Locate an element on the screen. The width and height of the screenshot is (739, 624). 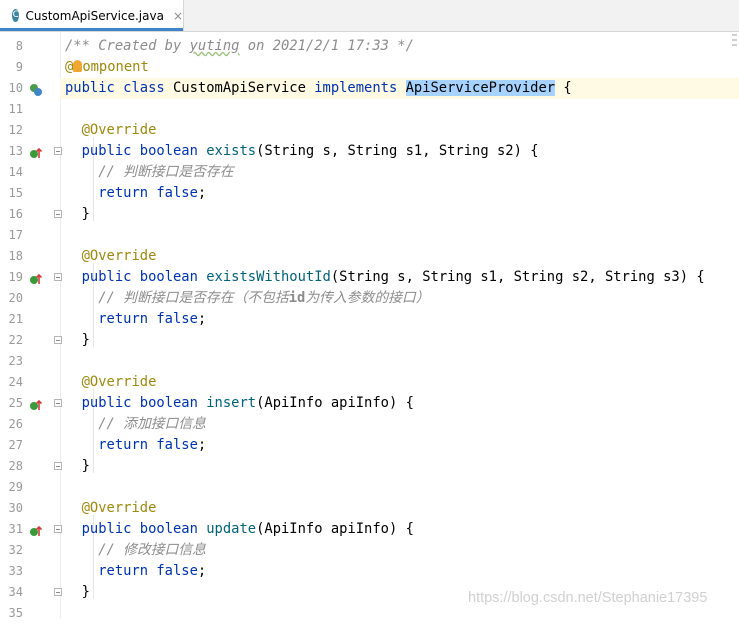
gutter-row: 19 is located at coordinates (31, 277).